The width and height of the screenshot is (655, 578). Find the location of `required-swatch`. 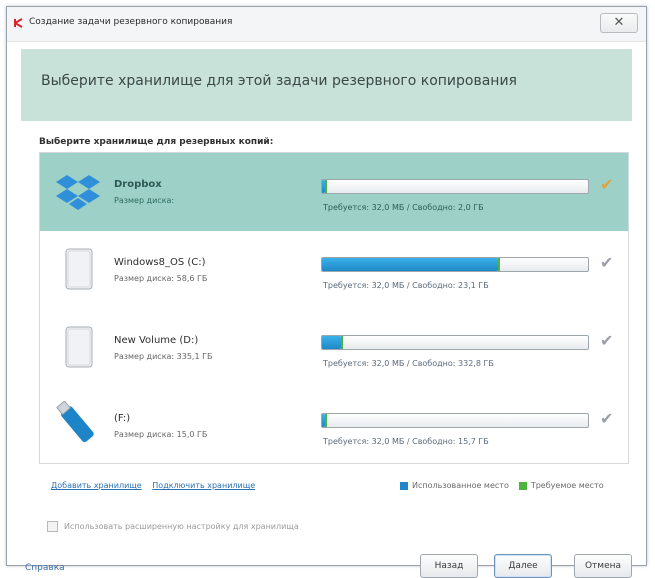

required-swatch is located at coordinates (522, 485).